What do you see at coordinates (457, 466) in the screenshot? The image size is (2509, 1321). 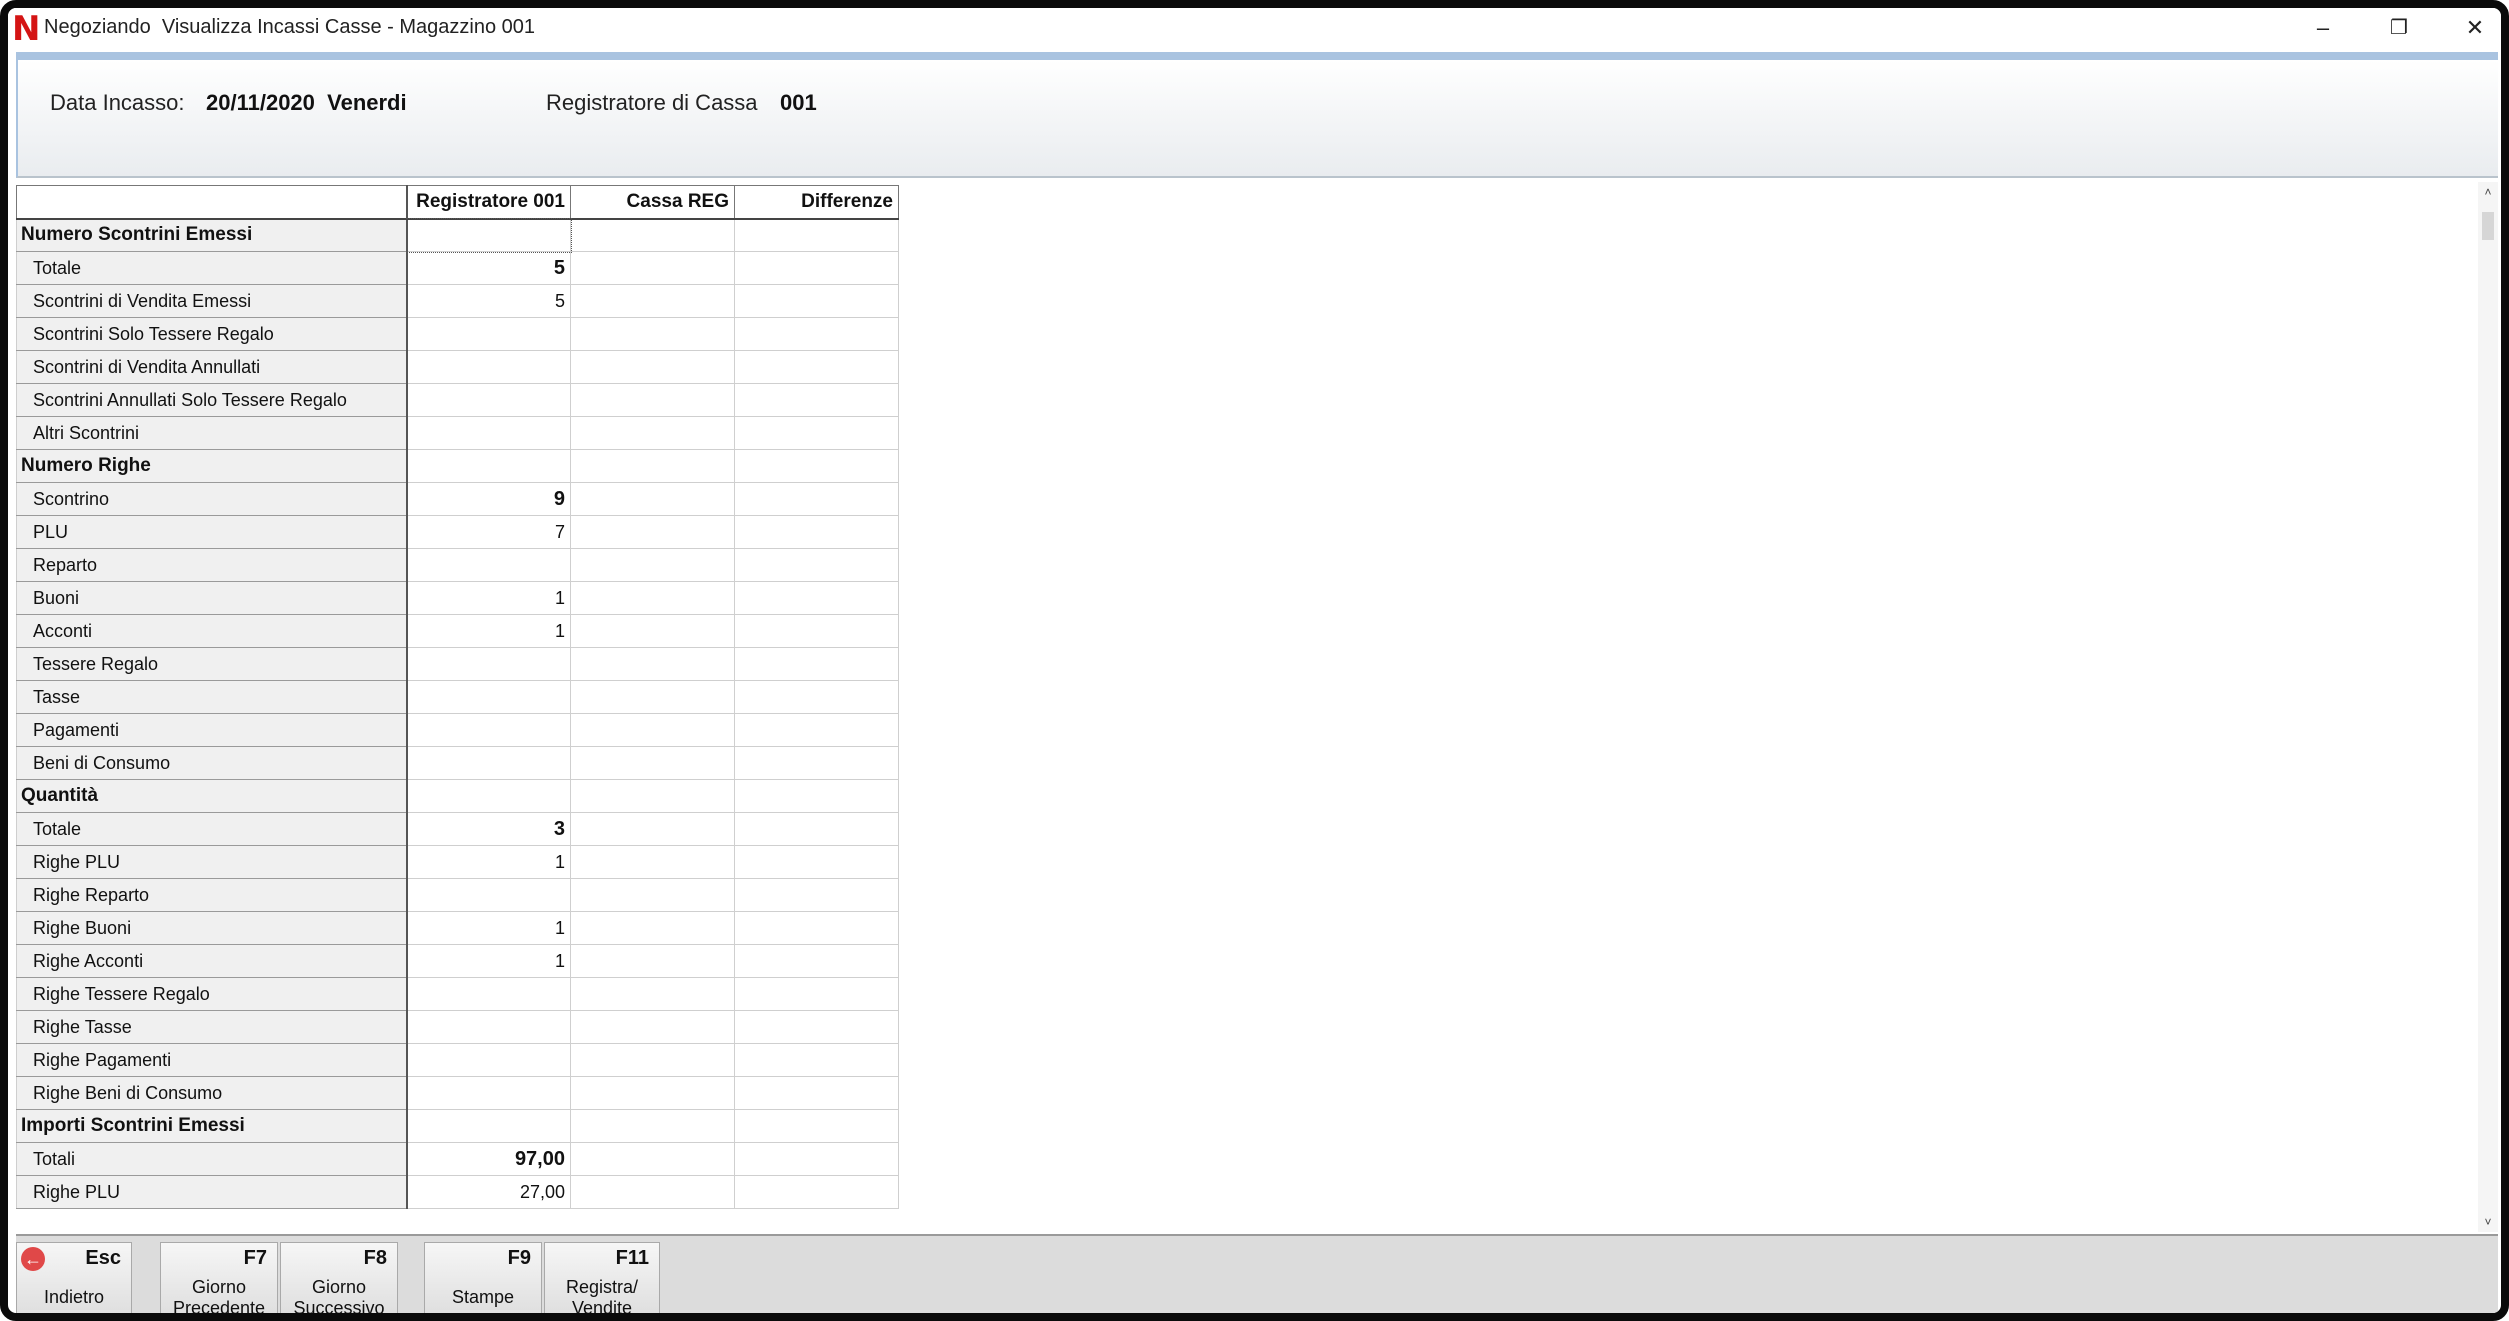 I see `group-row: Numero Righe` at bounding box center [457, 466].